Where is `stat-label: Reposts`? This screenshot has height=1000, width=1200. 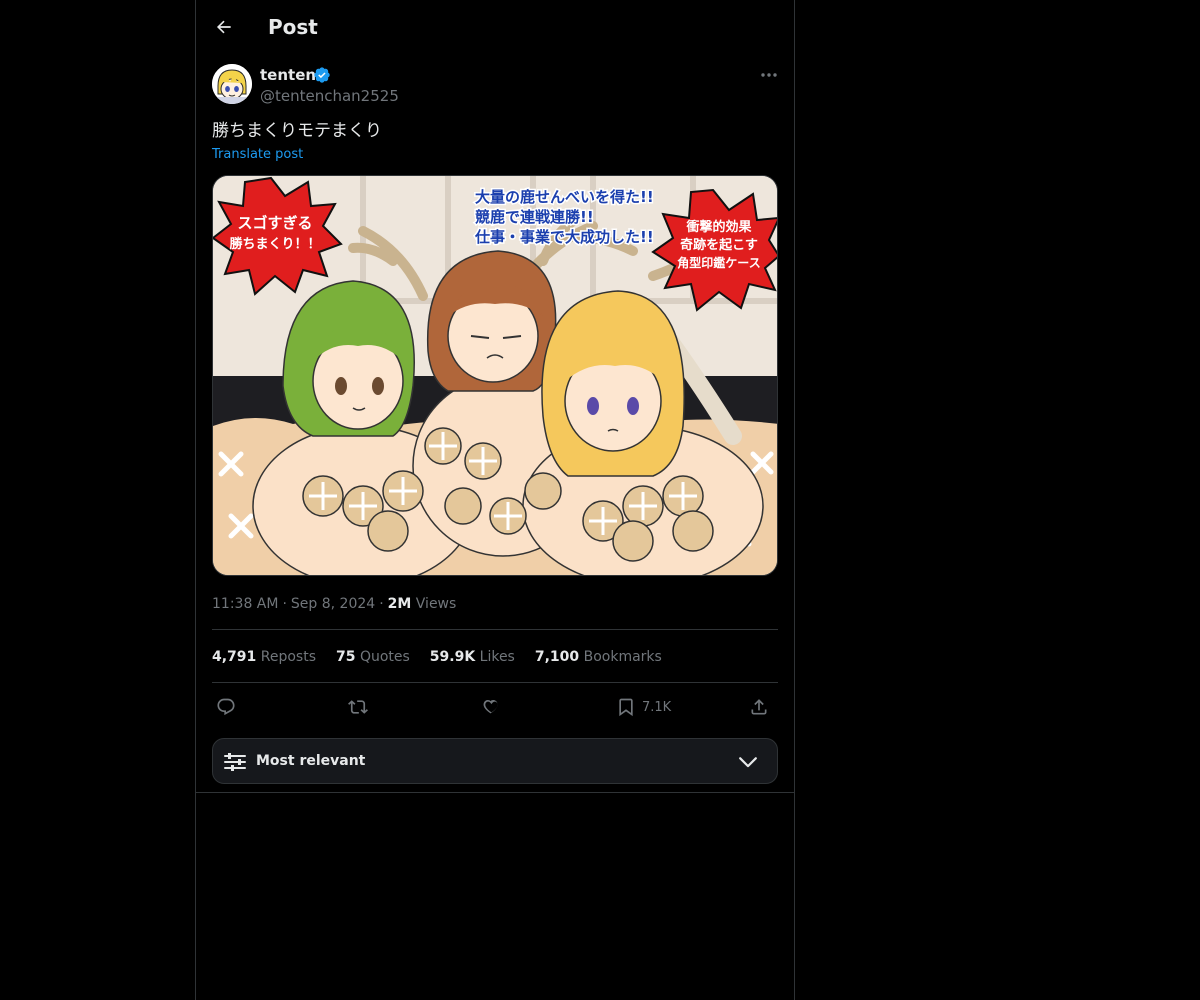 stat-label: Reposts is located at coordinates (288, 657).